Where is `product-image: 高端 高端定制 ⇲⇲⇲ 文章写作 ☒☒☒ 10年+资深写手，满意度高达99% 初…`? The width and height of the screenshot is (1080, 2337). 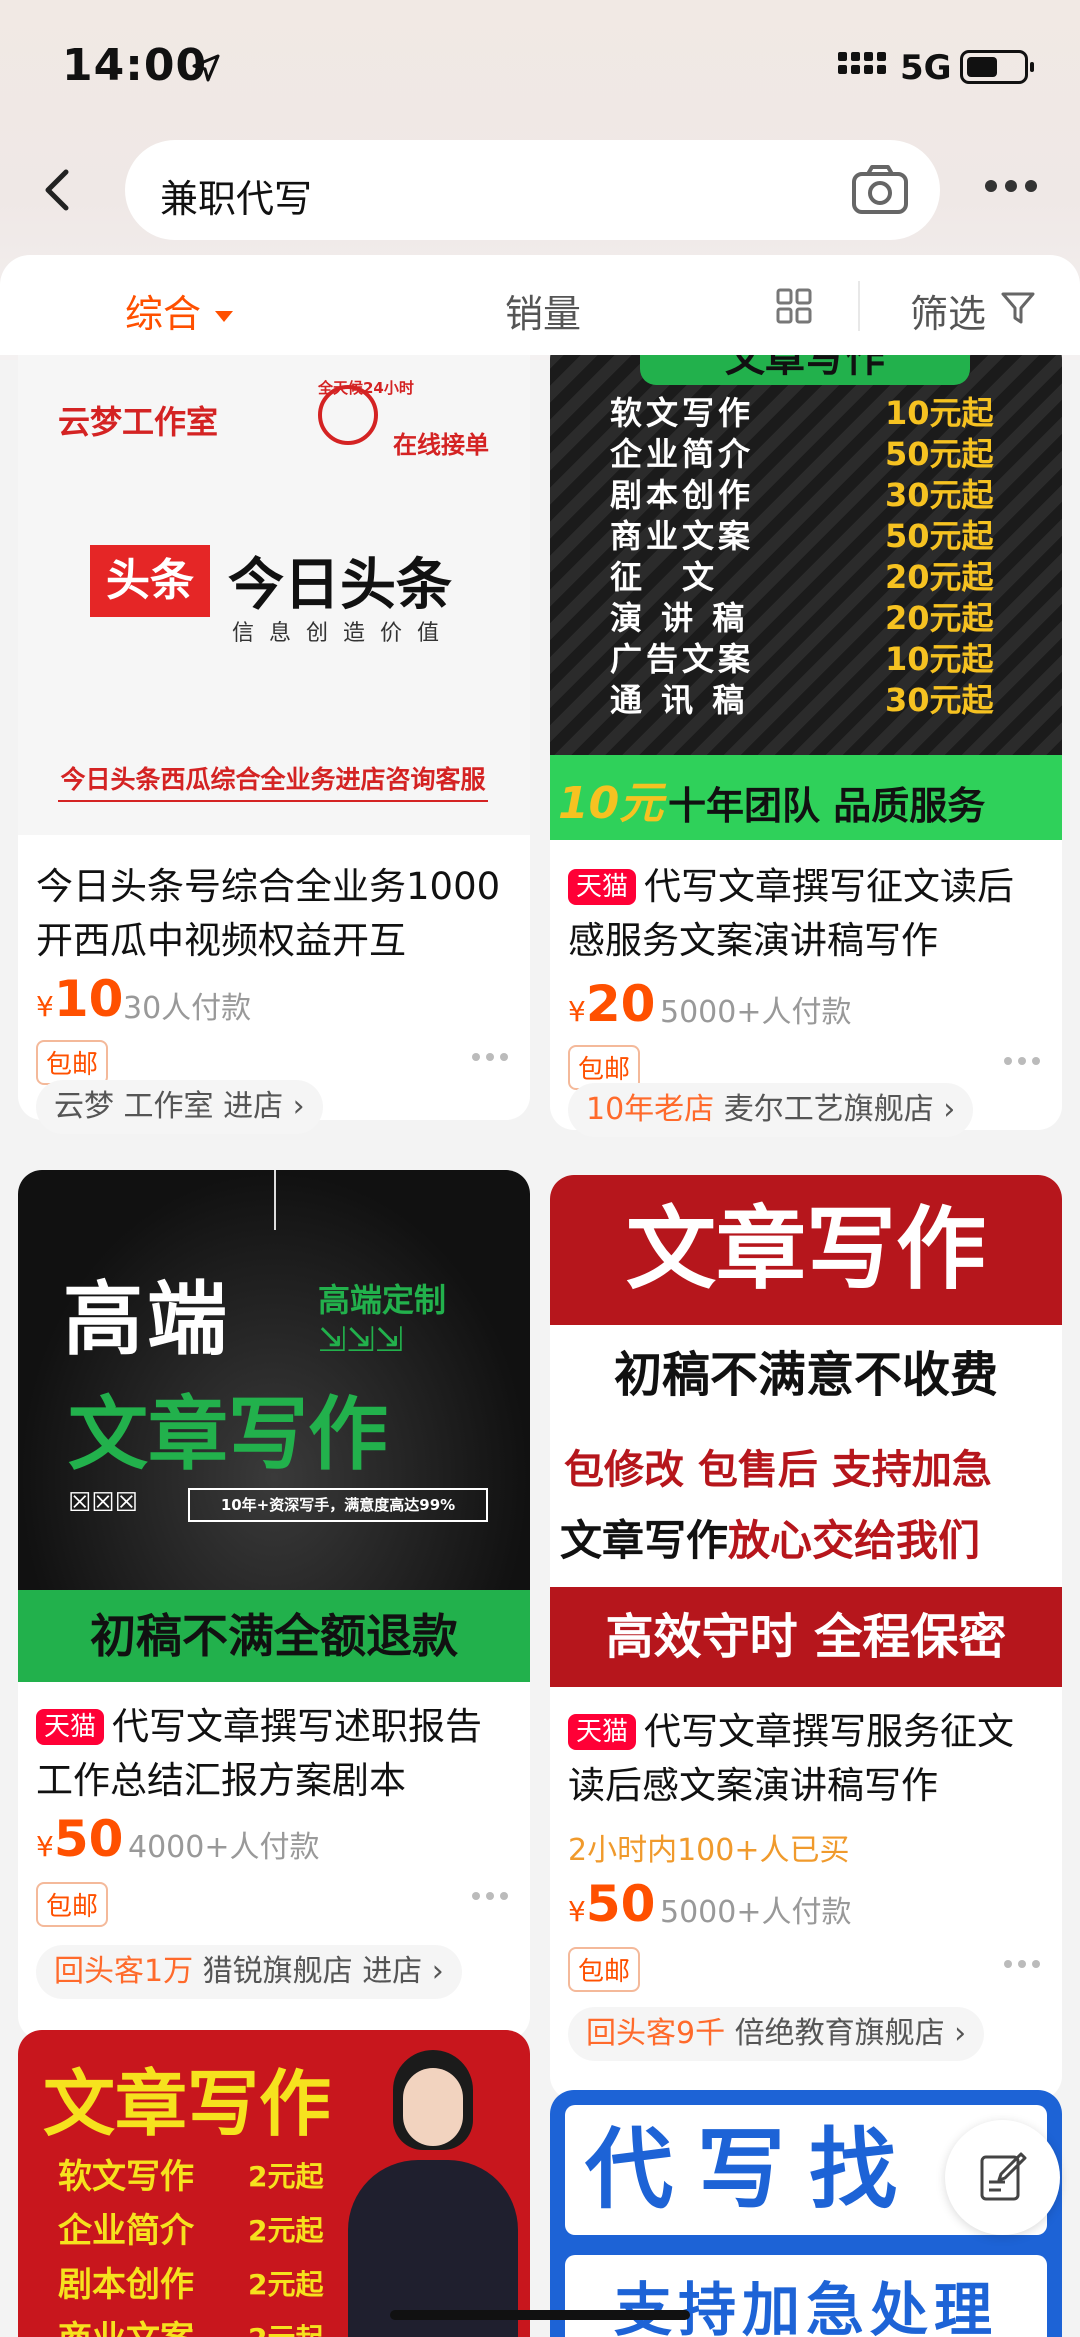
product-image: 高端 高端定制 ⇲⇲⇲ 文章写作 ☒☒☒ 10年+资深写手，满意度高达99% 初… is located at coordinates (274, 1426).